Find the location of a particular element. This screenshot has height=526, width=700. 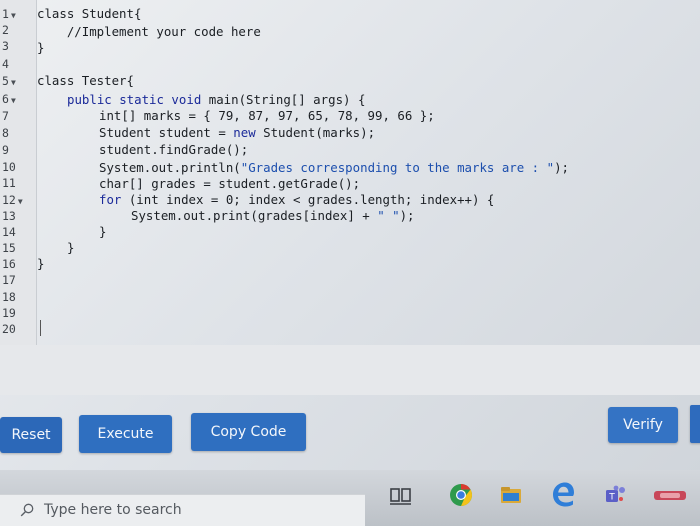

code-line: Student student = new Student(marks); is located at coordinates (237, 133).